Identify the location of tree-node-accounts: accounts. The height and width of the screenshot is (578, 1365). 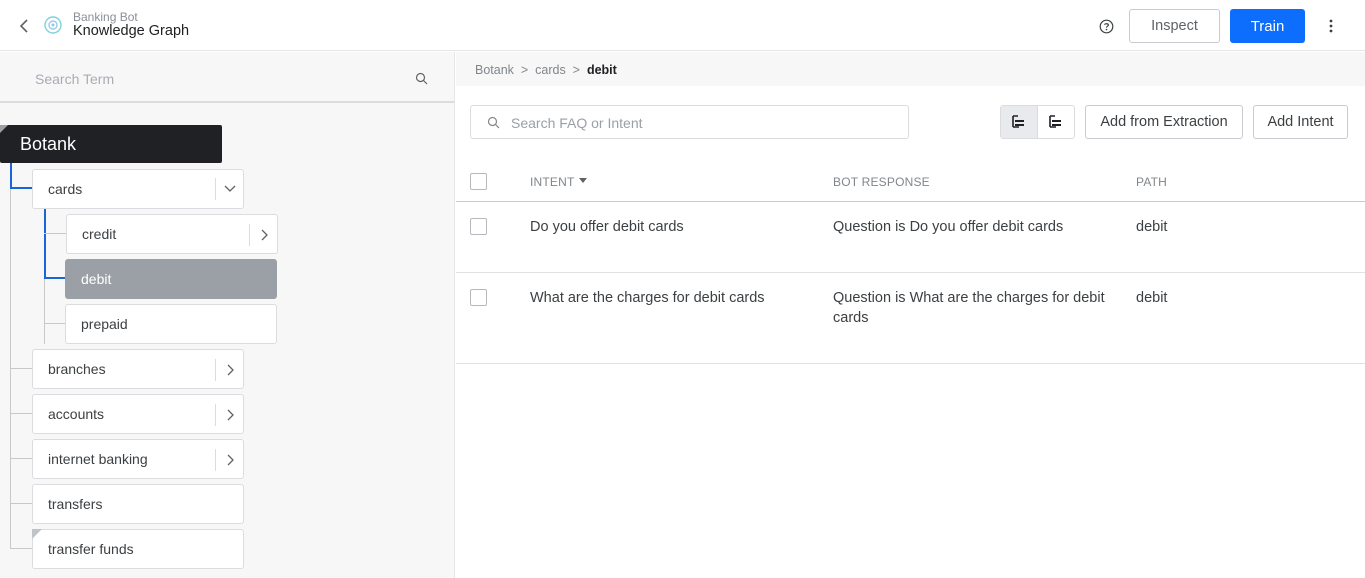
(138, 414).